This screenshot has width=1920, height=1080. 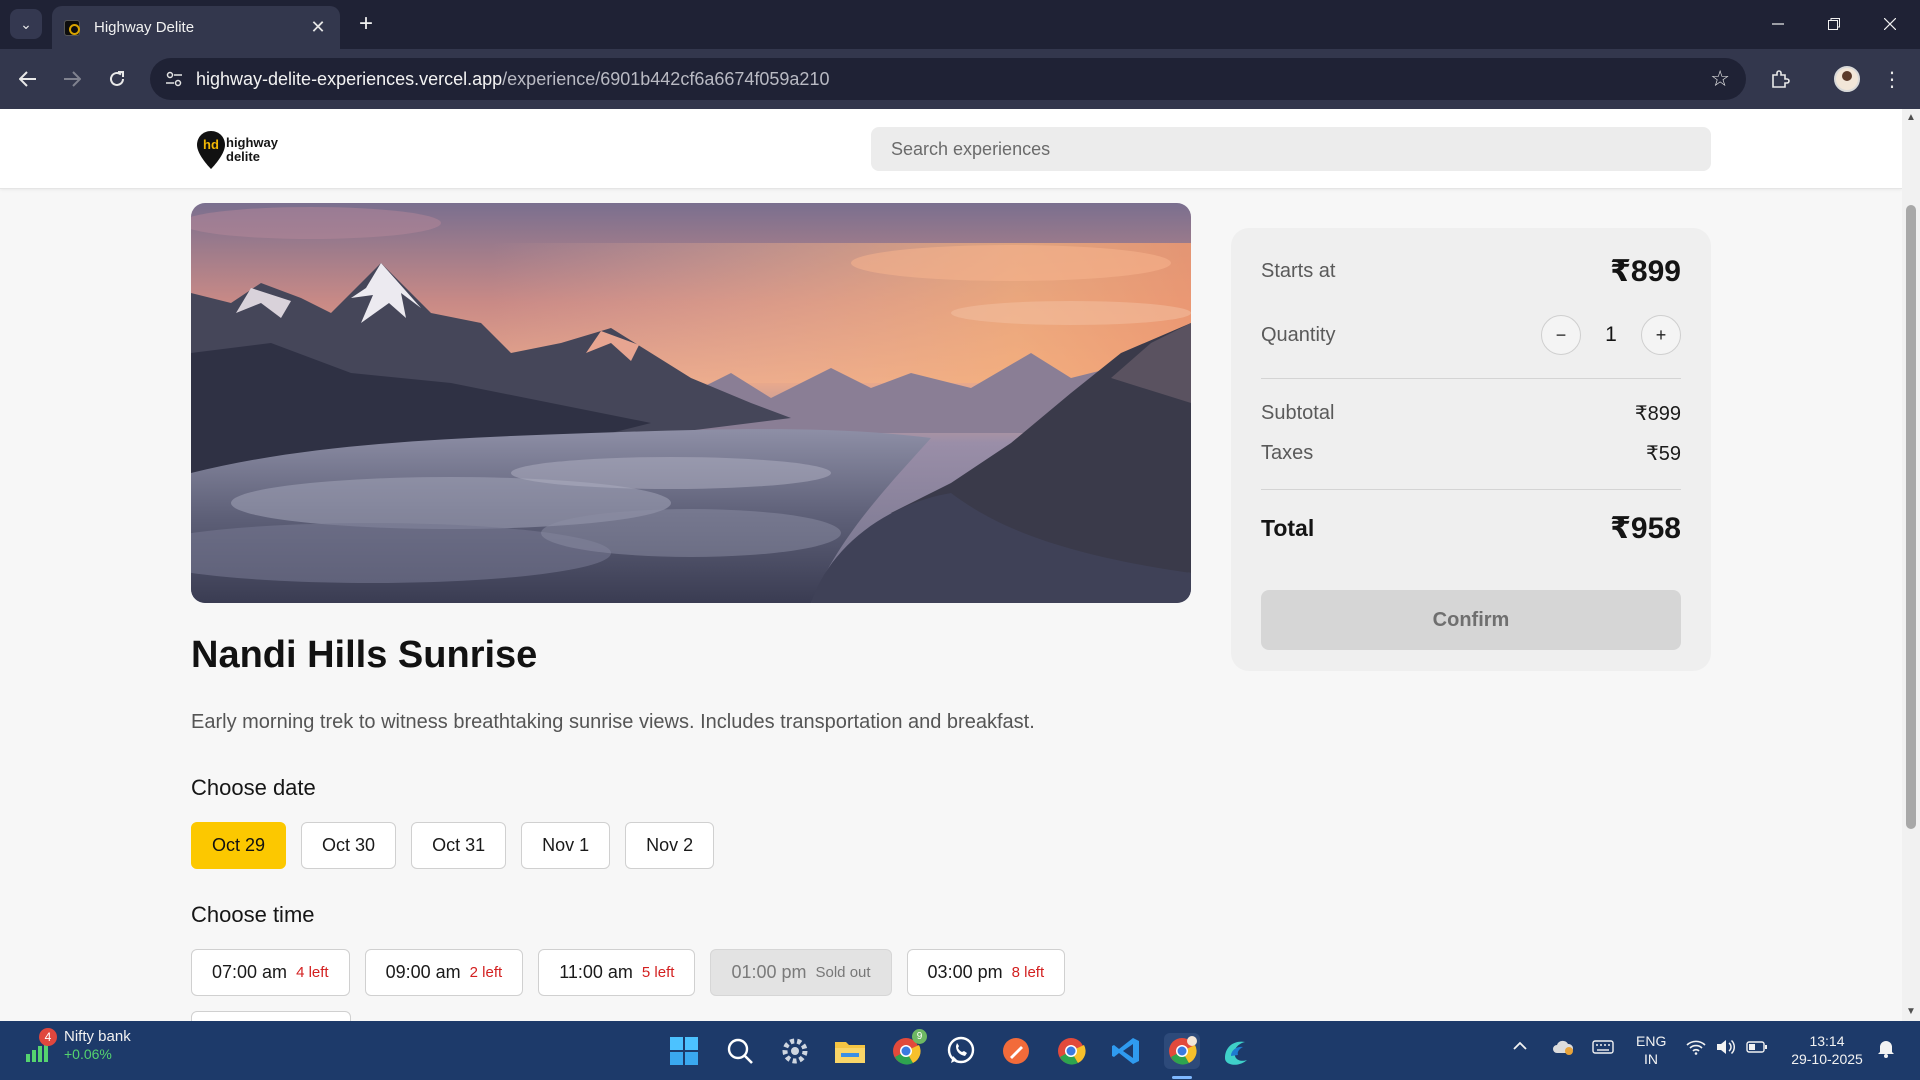 What do you see at coordinates (1756, 1047) in the screenshot?
I see `battery-icon` at bounding box center [1756, 1047].